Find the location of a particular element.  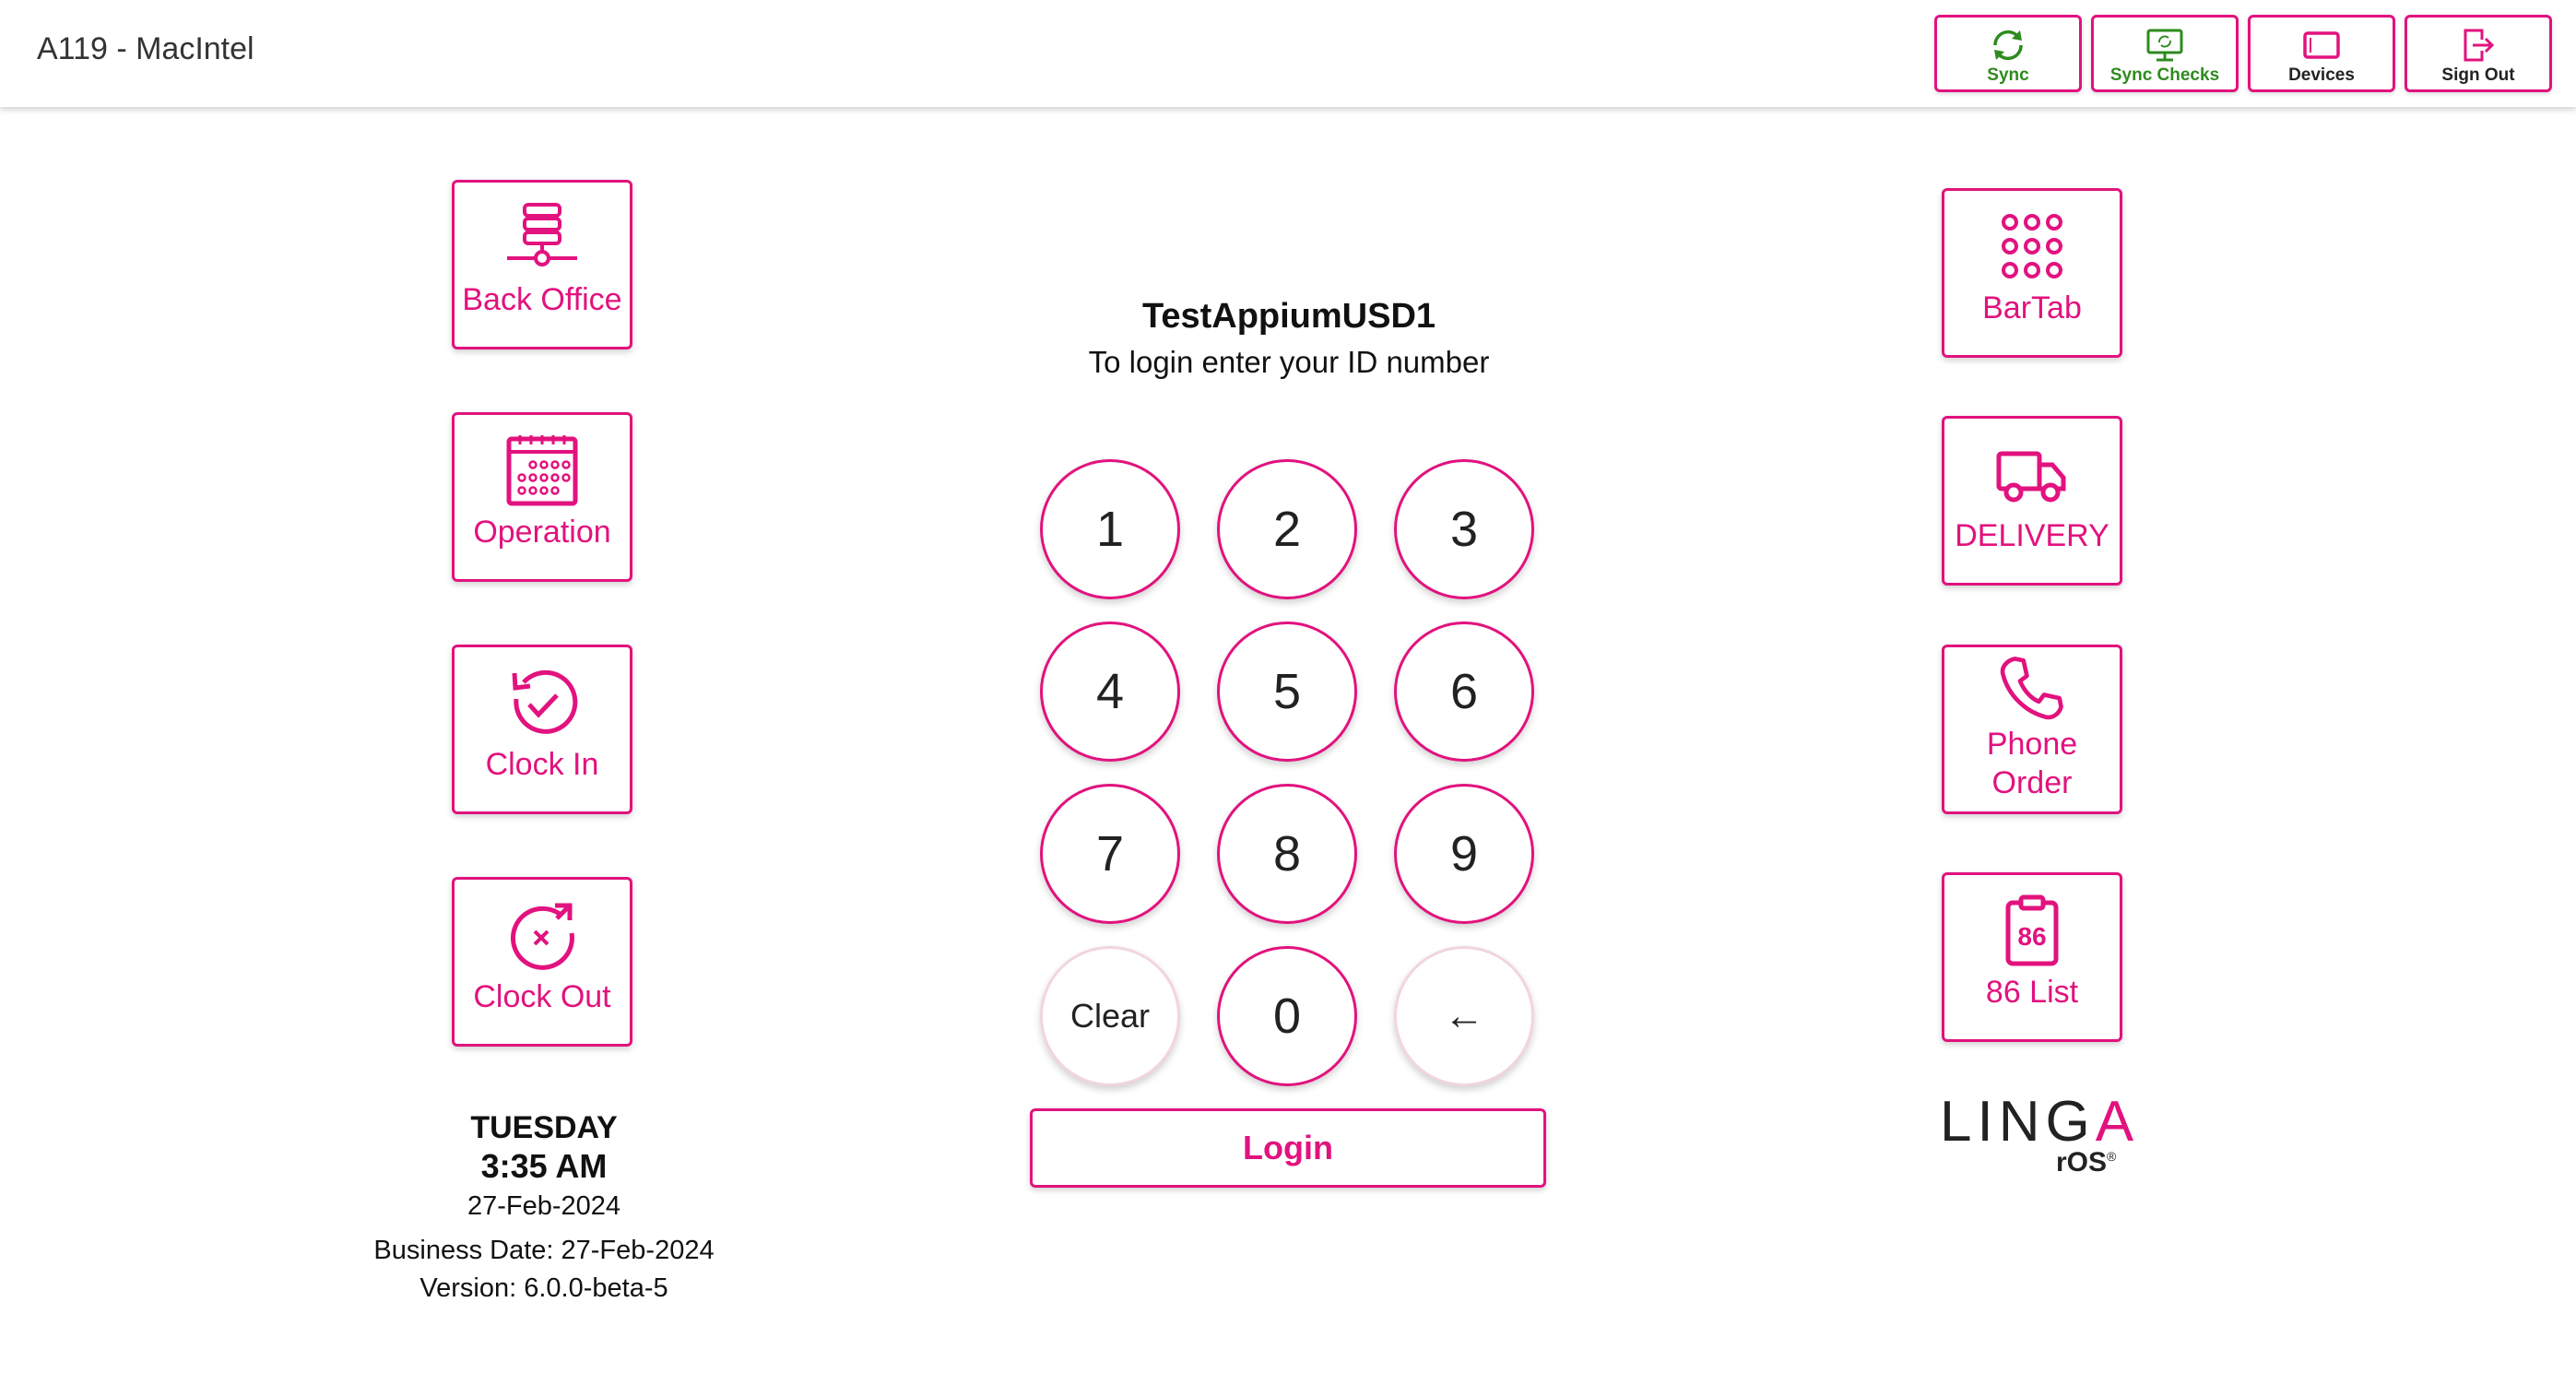

logo-text-a: LING is located at coordinates (2018, 1122).